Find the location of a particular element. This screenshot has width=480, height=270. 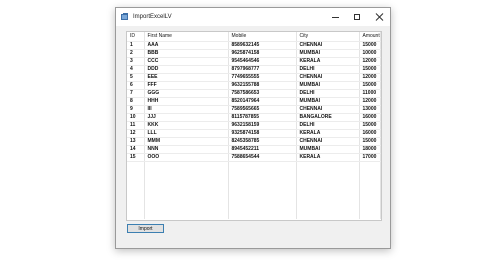

cell-amount: 10000 is located at coordinates (370, 53).